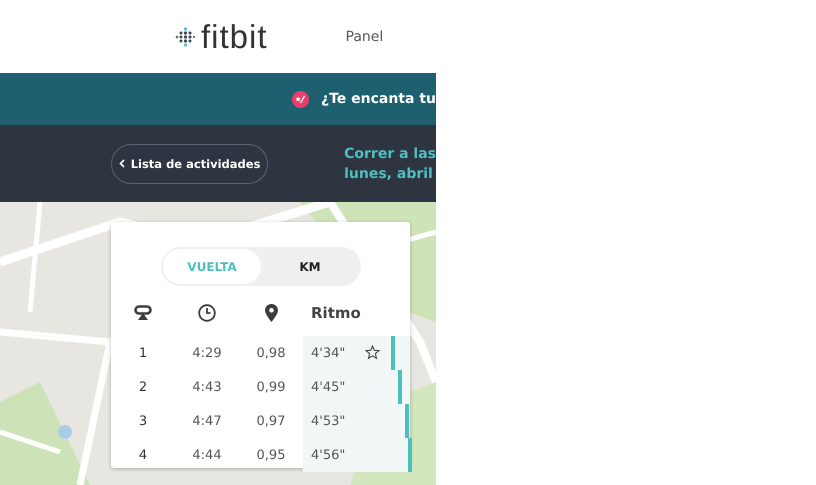 The height and width of the screenshot is (485, 816). I want to click on clock-icon, so click(207, 313).